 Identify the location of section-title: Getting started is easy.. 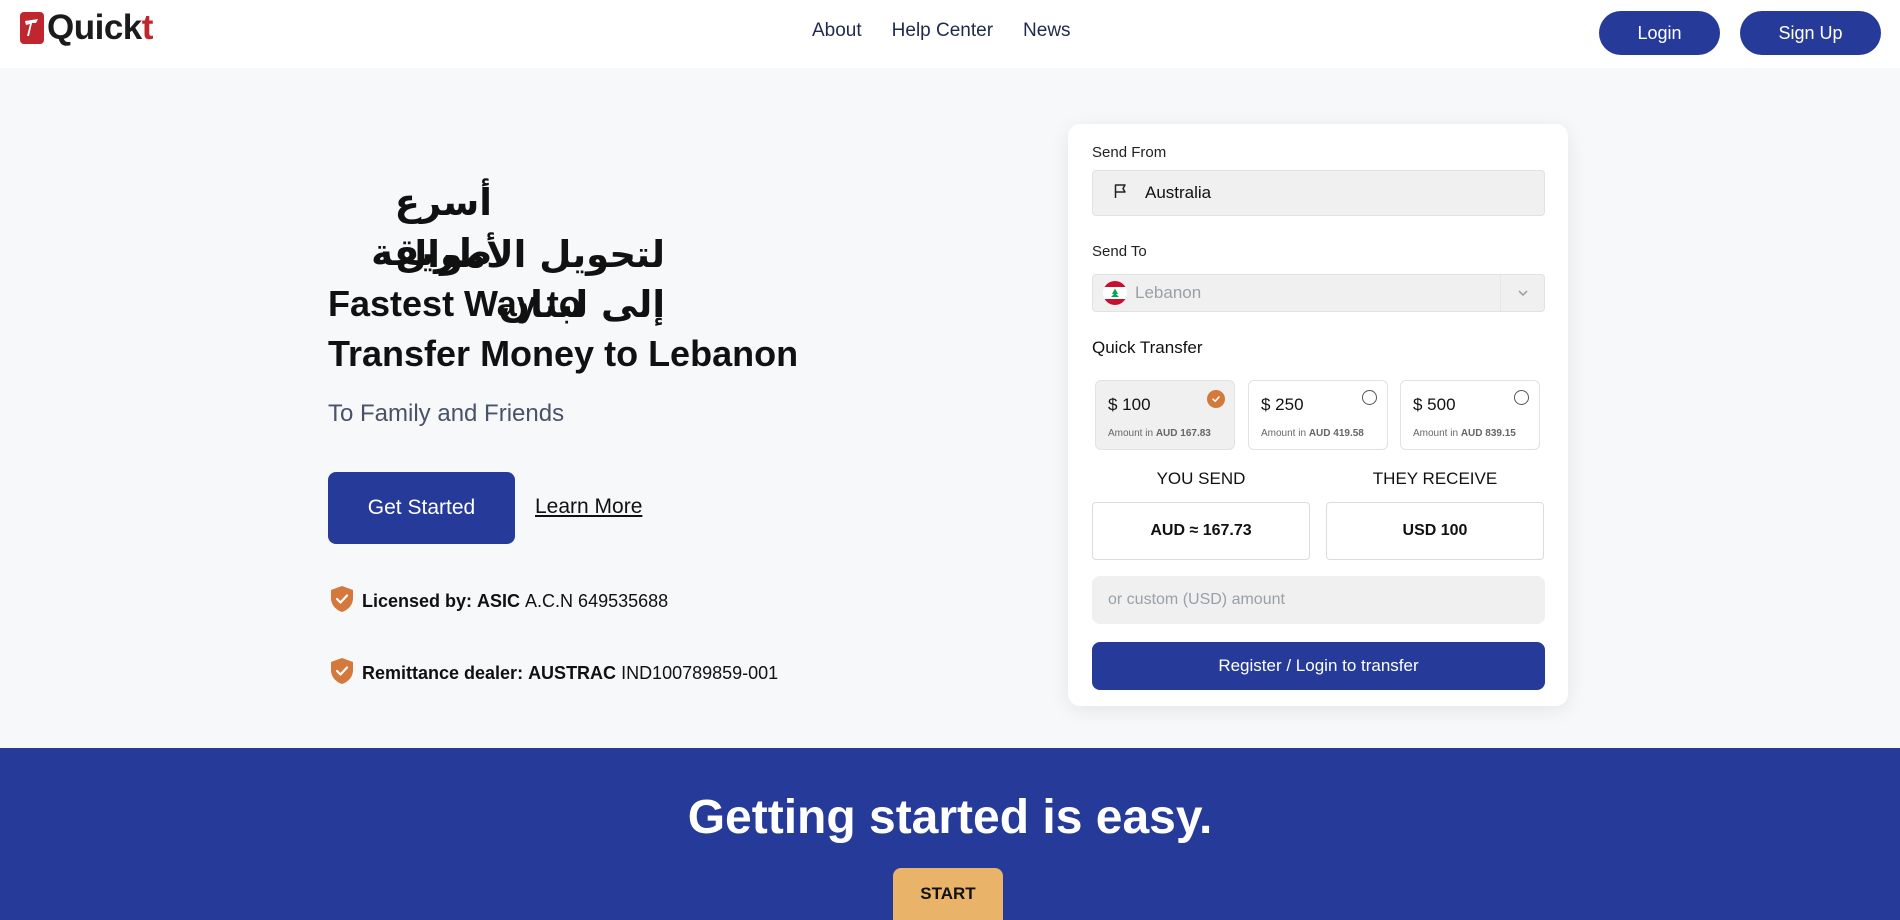
(950, 817).